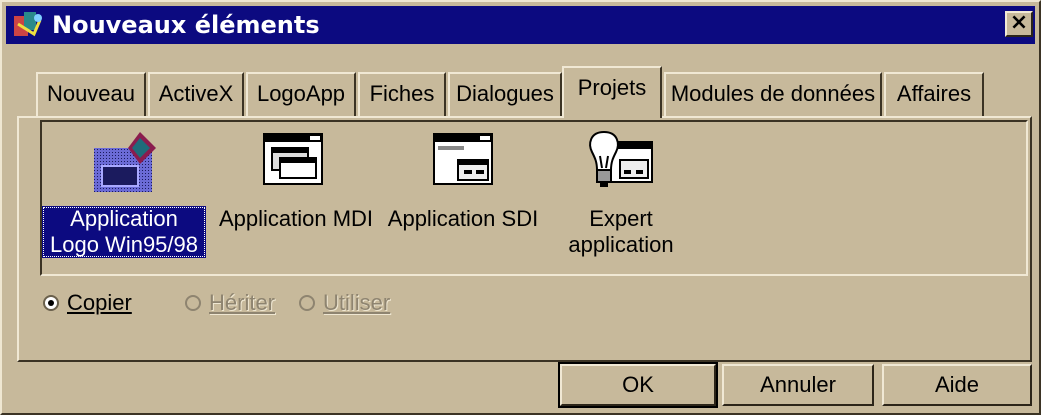  I want to click on tab-dialogues: Dialogues, so click(505, 94).